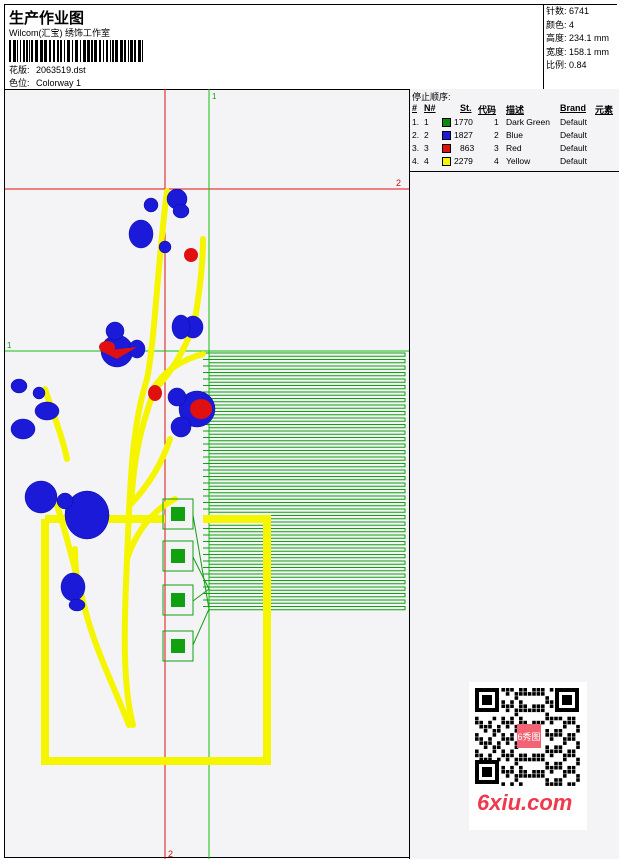  Describe the element at coordinates (59, 33) in the screenshot. I see `company-name: Wilcom(汇宝) 绣饰工作室` at that location.